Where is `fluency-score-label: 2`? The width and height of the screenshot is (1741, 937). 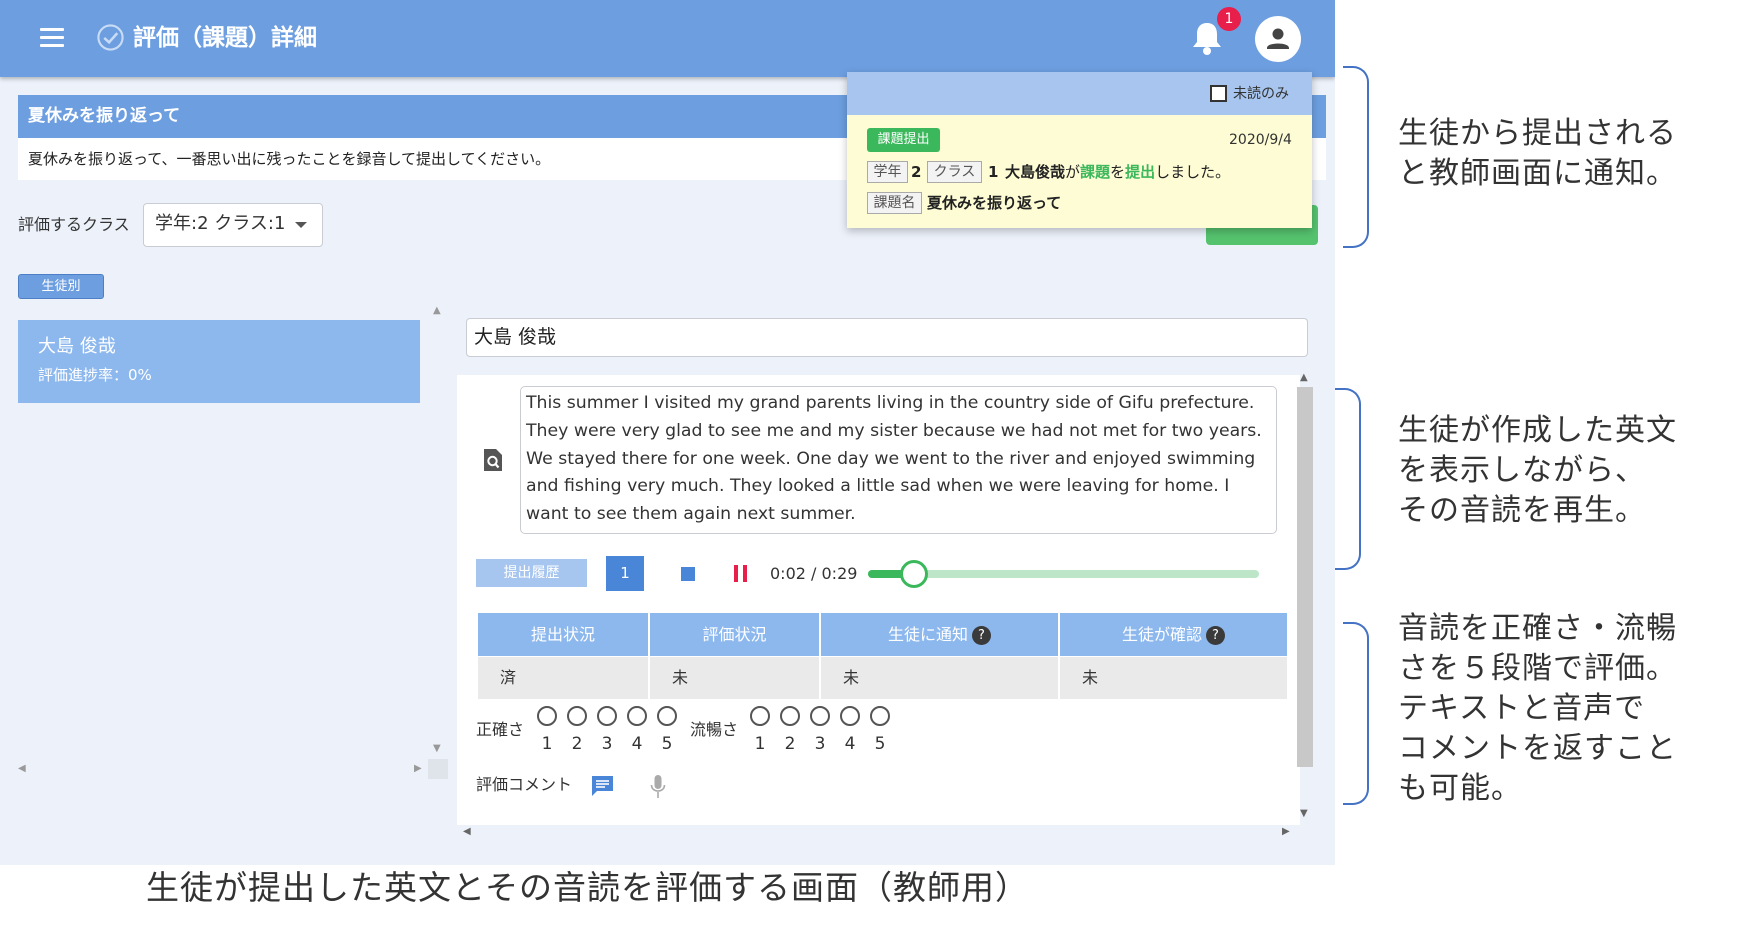 fluency-score-label: 2 is located at coordinates (790, 744).